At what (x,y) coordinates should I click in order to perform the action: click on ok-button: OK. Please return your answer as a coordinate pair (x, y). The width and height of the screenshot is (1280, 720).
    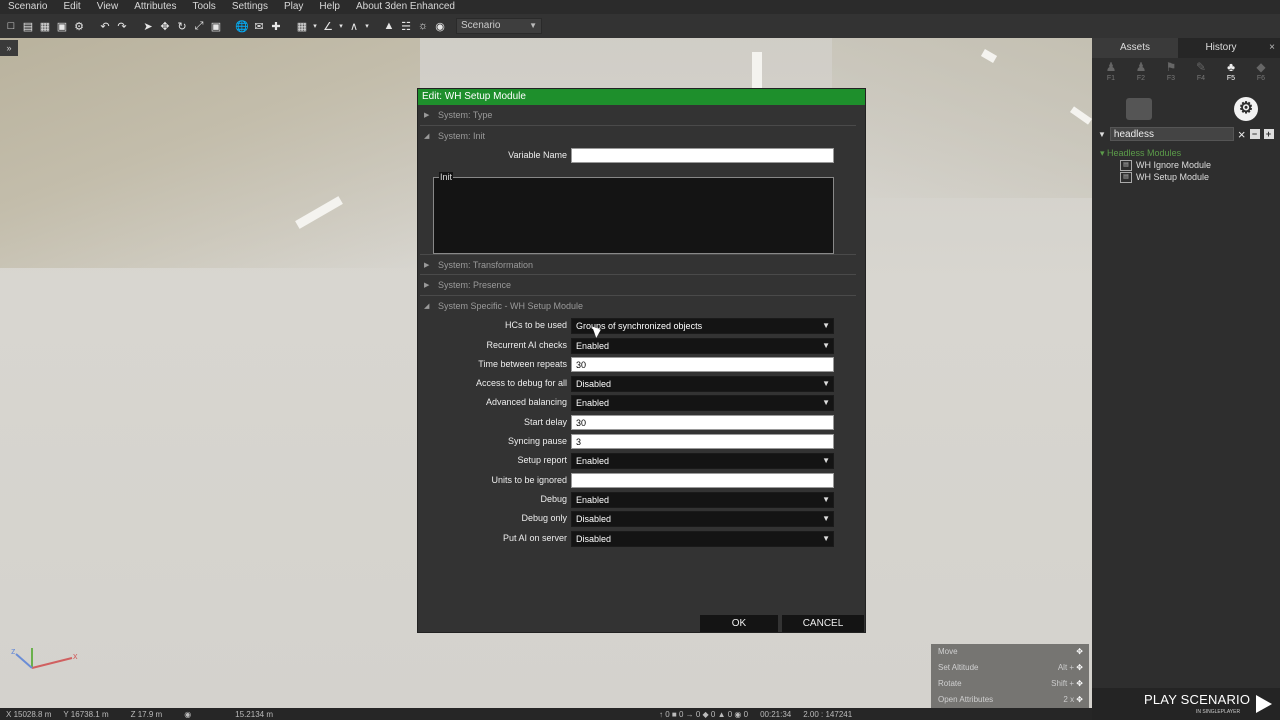
    Looking at the image, I should click on (739, 623).